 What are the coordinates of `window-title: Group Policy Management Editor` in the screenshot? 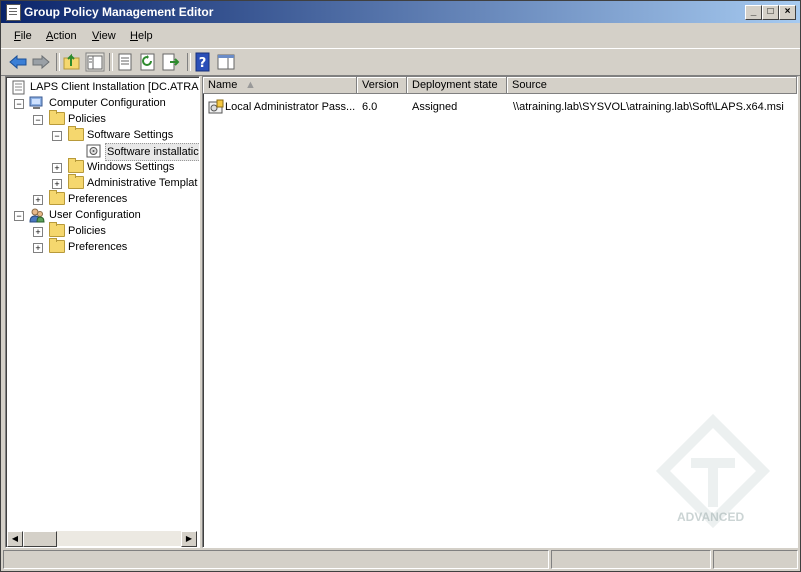 It's located at (119, 12).